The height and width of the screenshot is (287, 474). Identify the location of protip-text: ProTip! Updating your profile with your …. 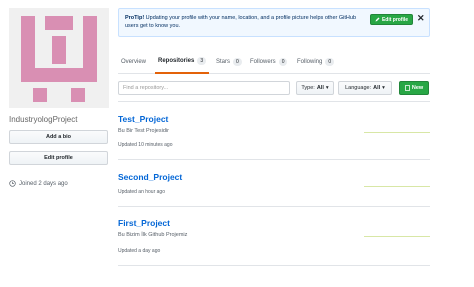
(243, 22).